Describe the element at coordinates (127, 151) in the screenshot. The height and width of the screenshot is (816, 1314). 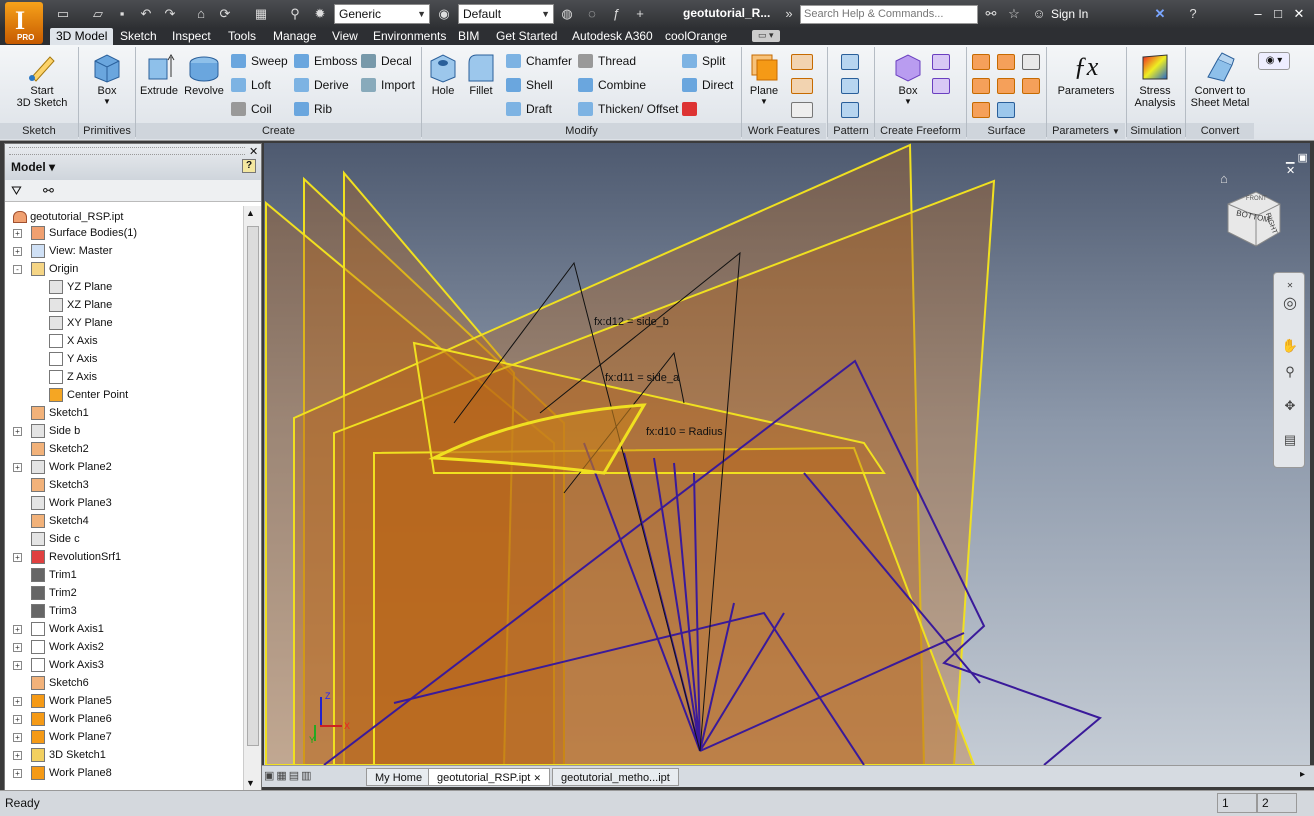
I see `browser-grip` at that location.